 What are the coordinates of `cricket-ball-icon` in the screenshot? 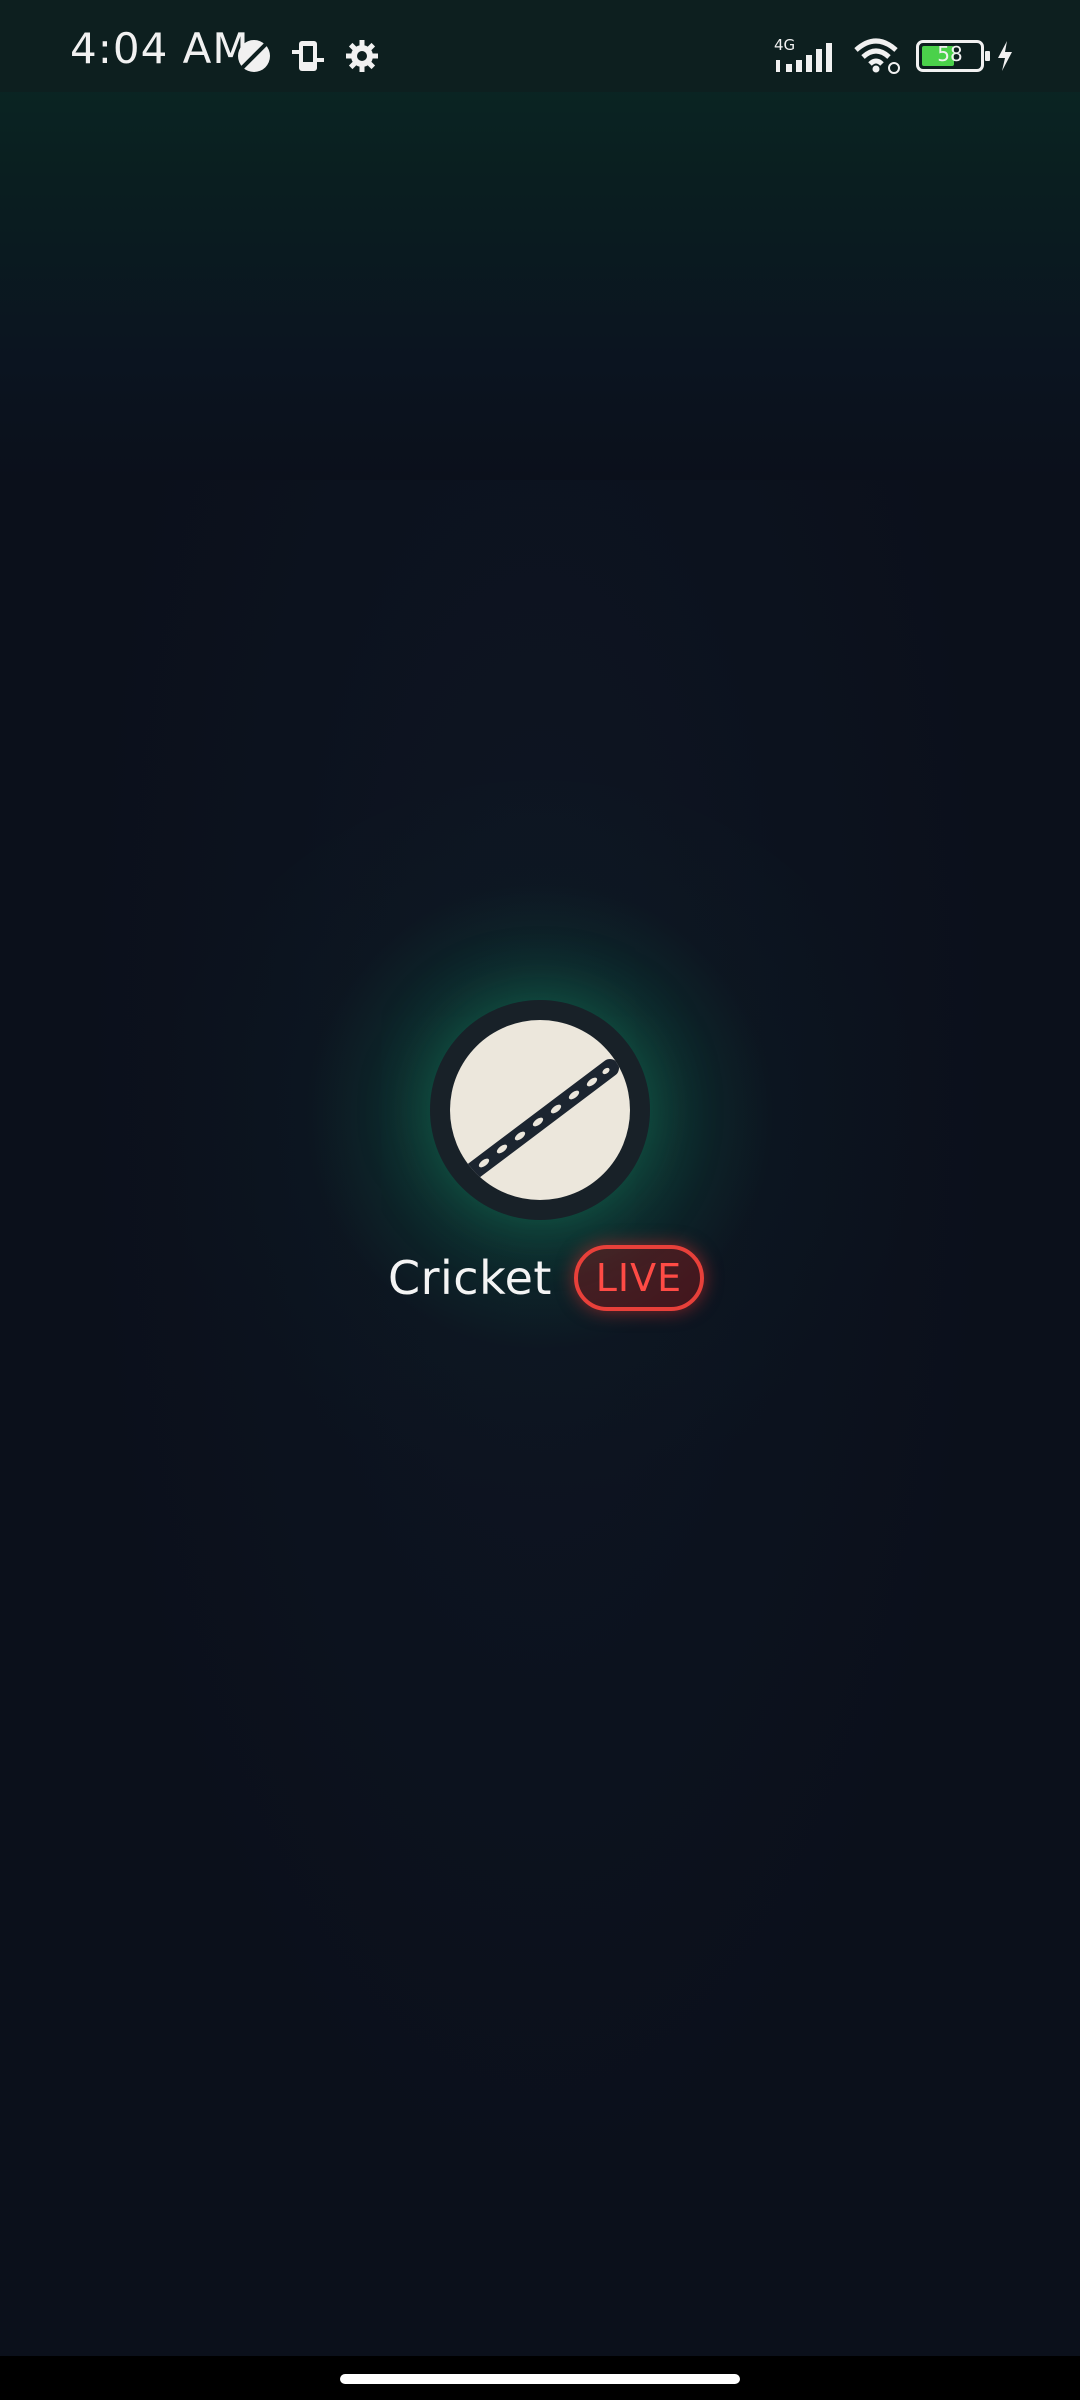 It's located at (540, 1110).